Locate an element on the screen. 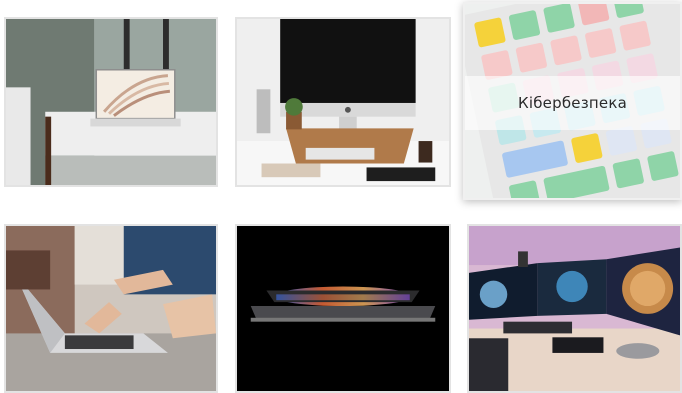  imac-desk-photo is located at coordinates (343, 102).